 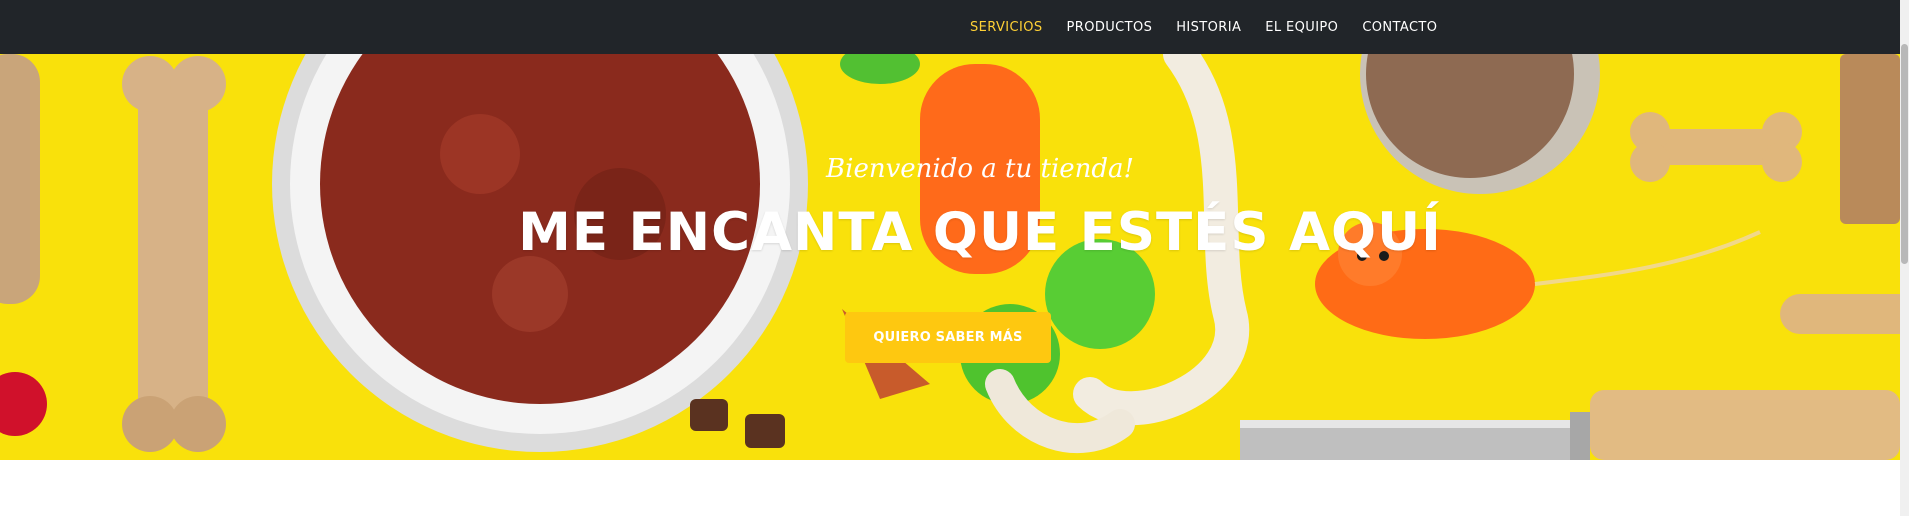 I want to click on nav-link-contacto: CONTACTO, so click(x=1399, y=27).